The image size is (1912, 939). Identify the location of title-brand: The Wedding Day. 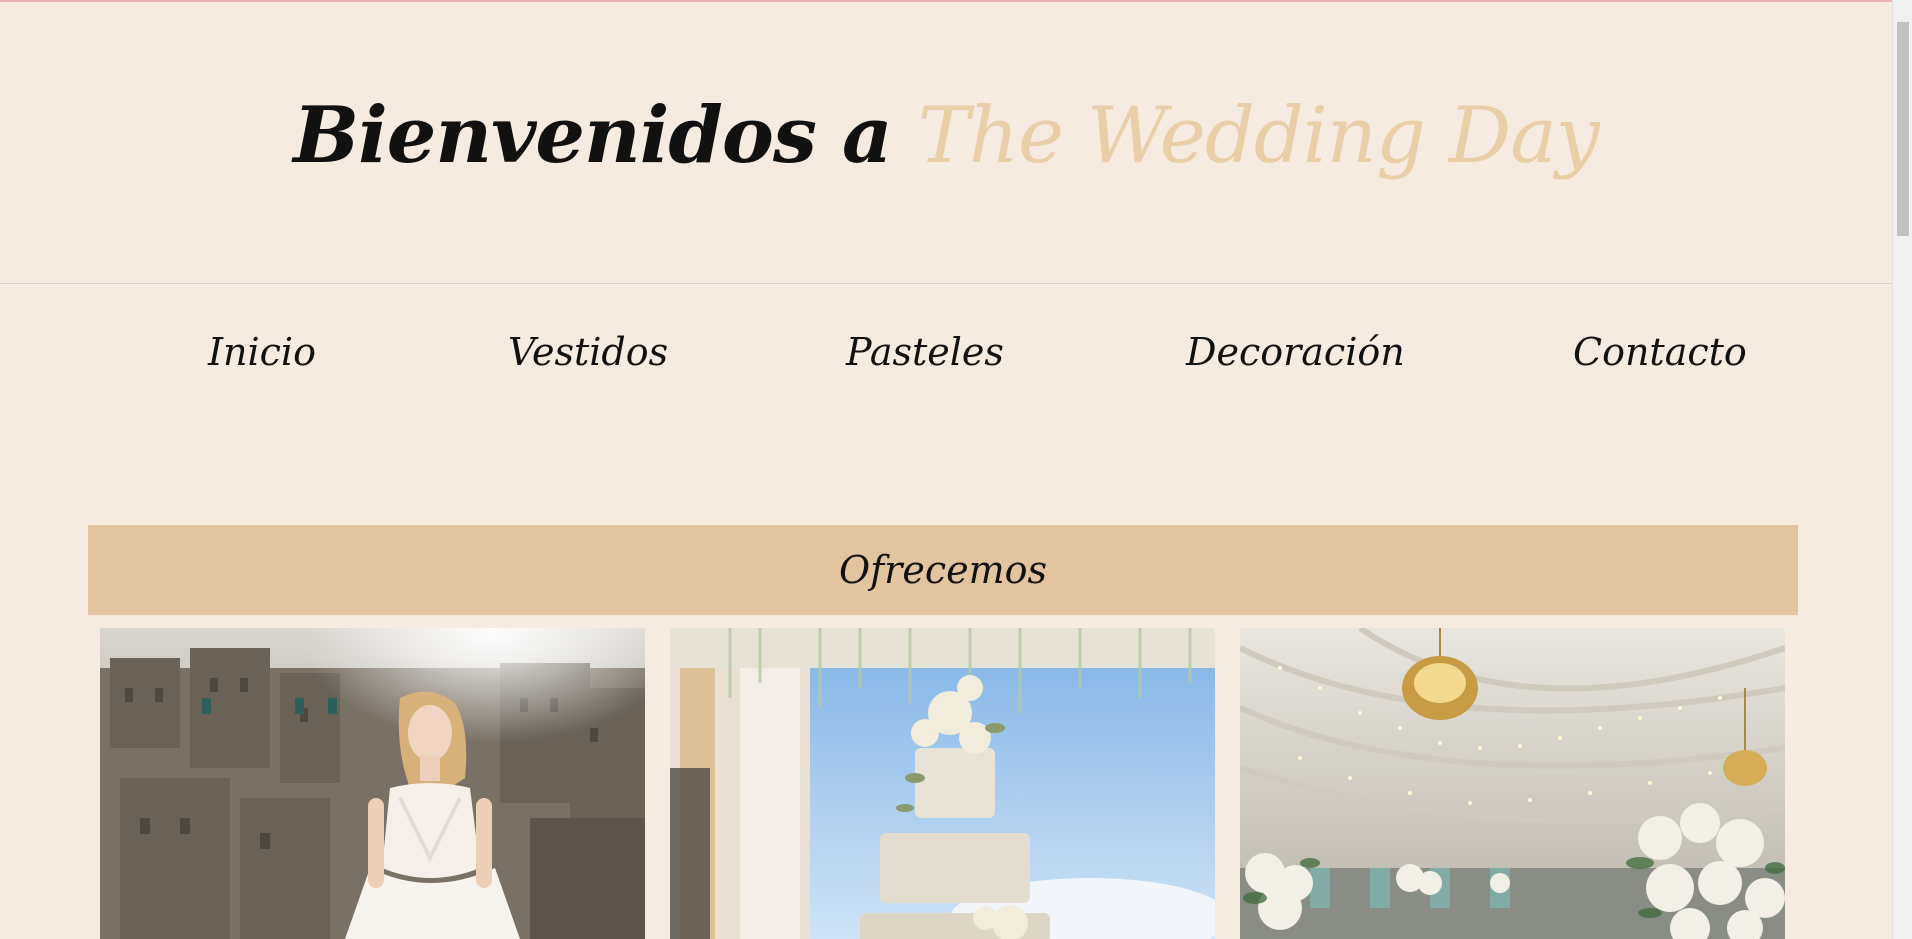
(1258, 136).